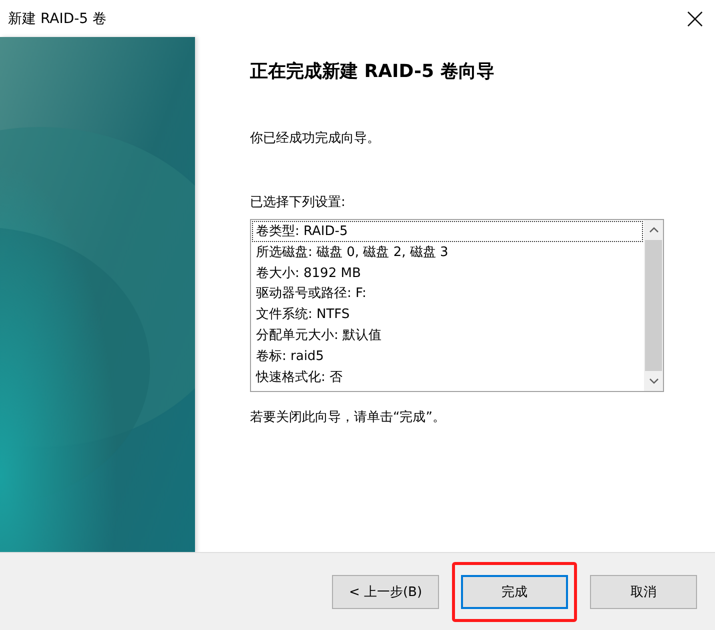  Describe the element at coordinates (348, 417) in the screenshot. I see `hint-text: 若要关闭此向导，请单击“完成”。` at that location.